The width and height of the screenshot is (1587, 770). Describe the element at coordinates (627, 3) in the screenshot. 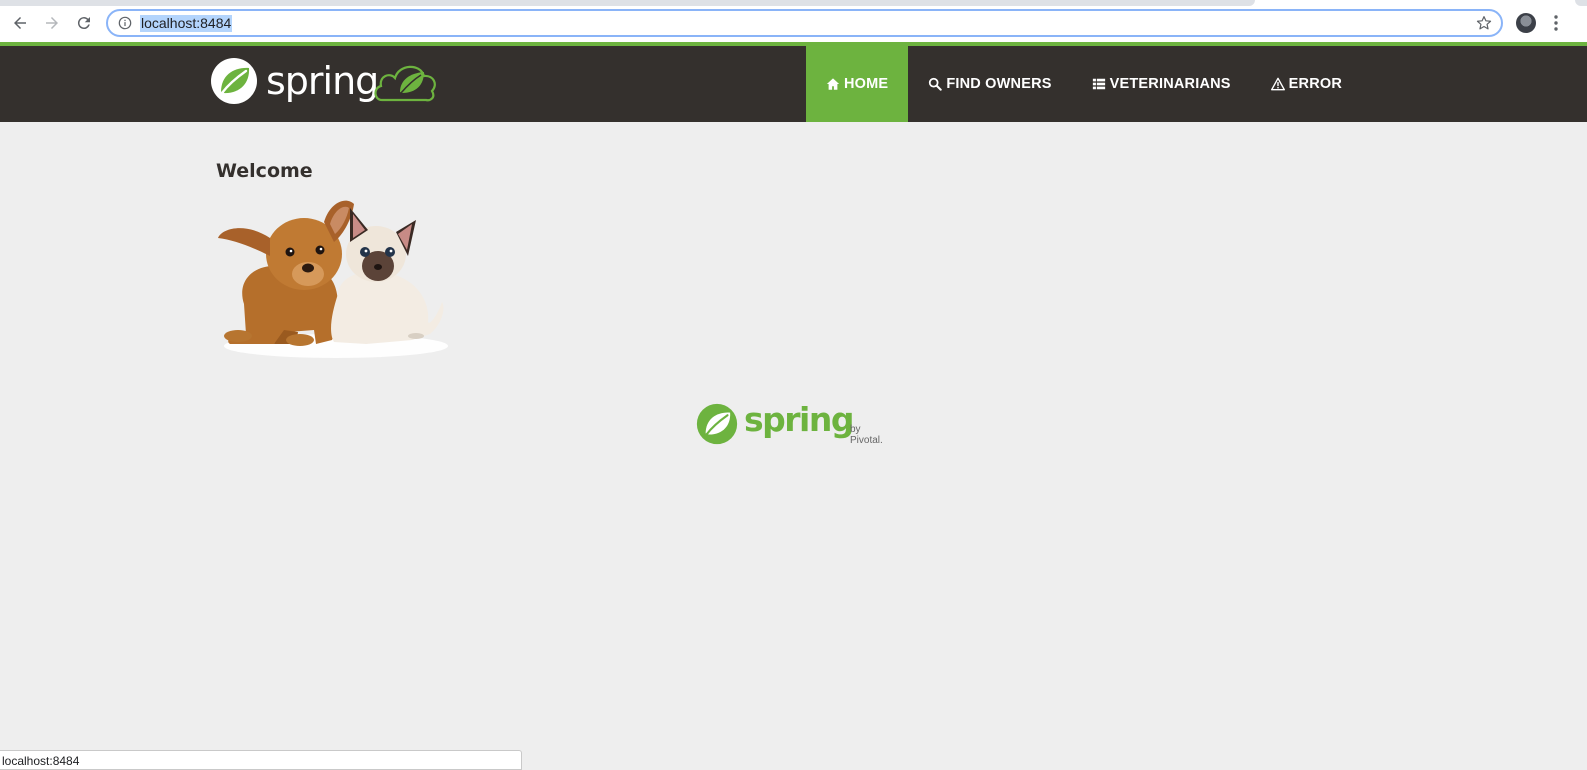

I see `tab-strip` at that location.